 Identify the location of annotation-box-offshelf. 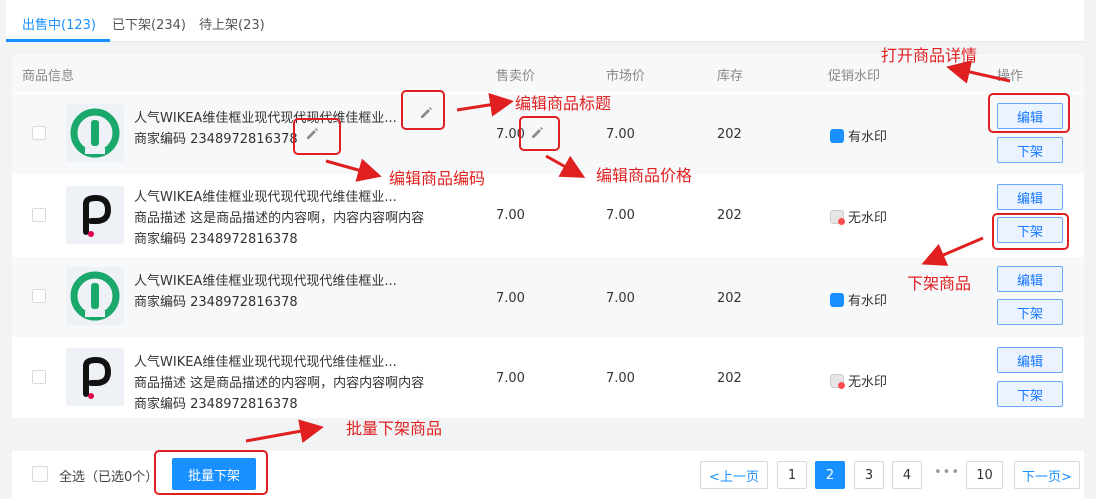
(1030, 231).